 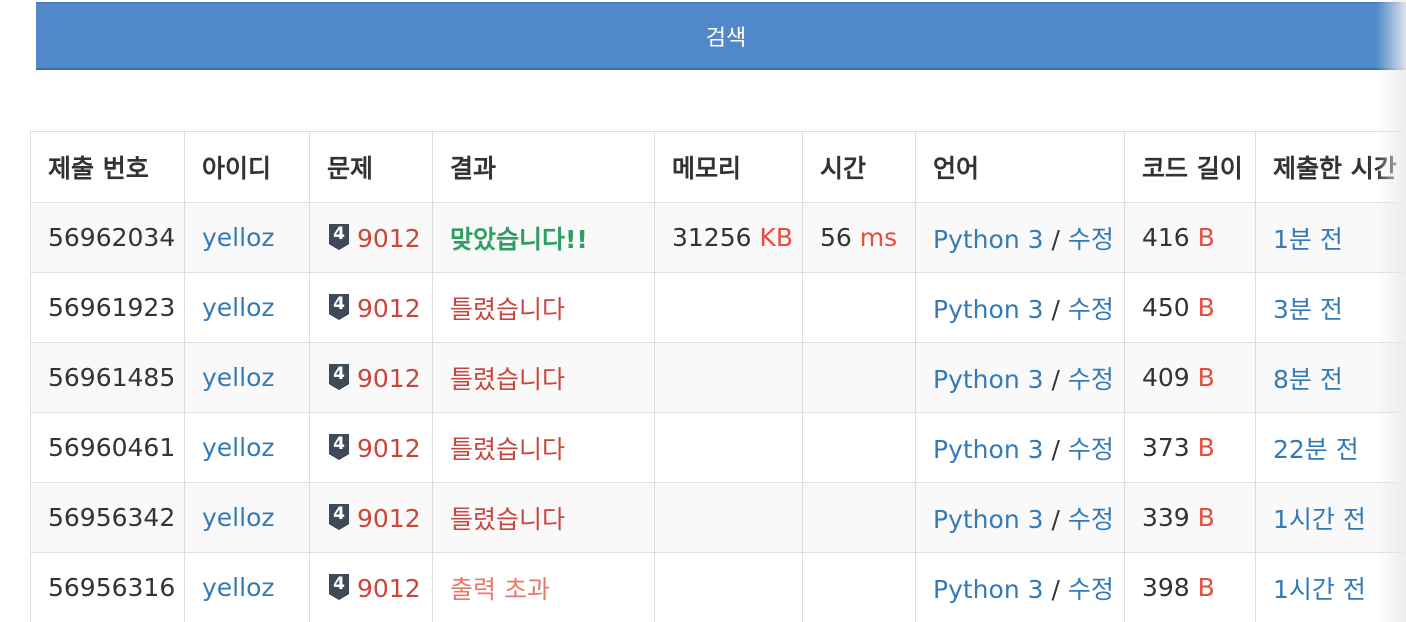 I want to click on memory-value: 31256, so click(x=712, y=237).